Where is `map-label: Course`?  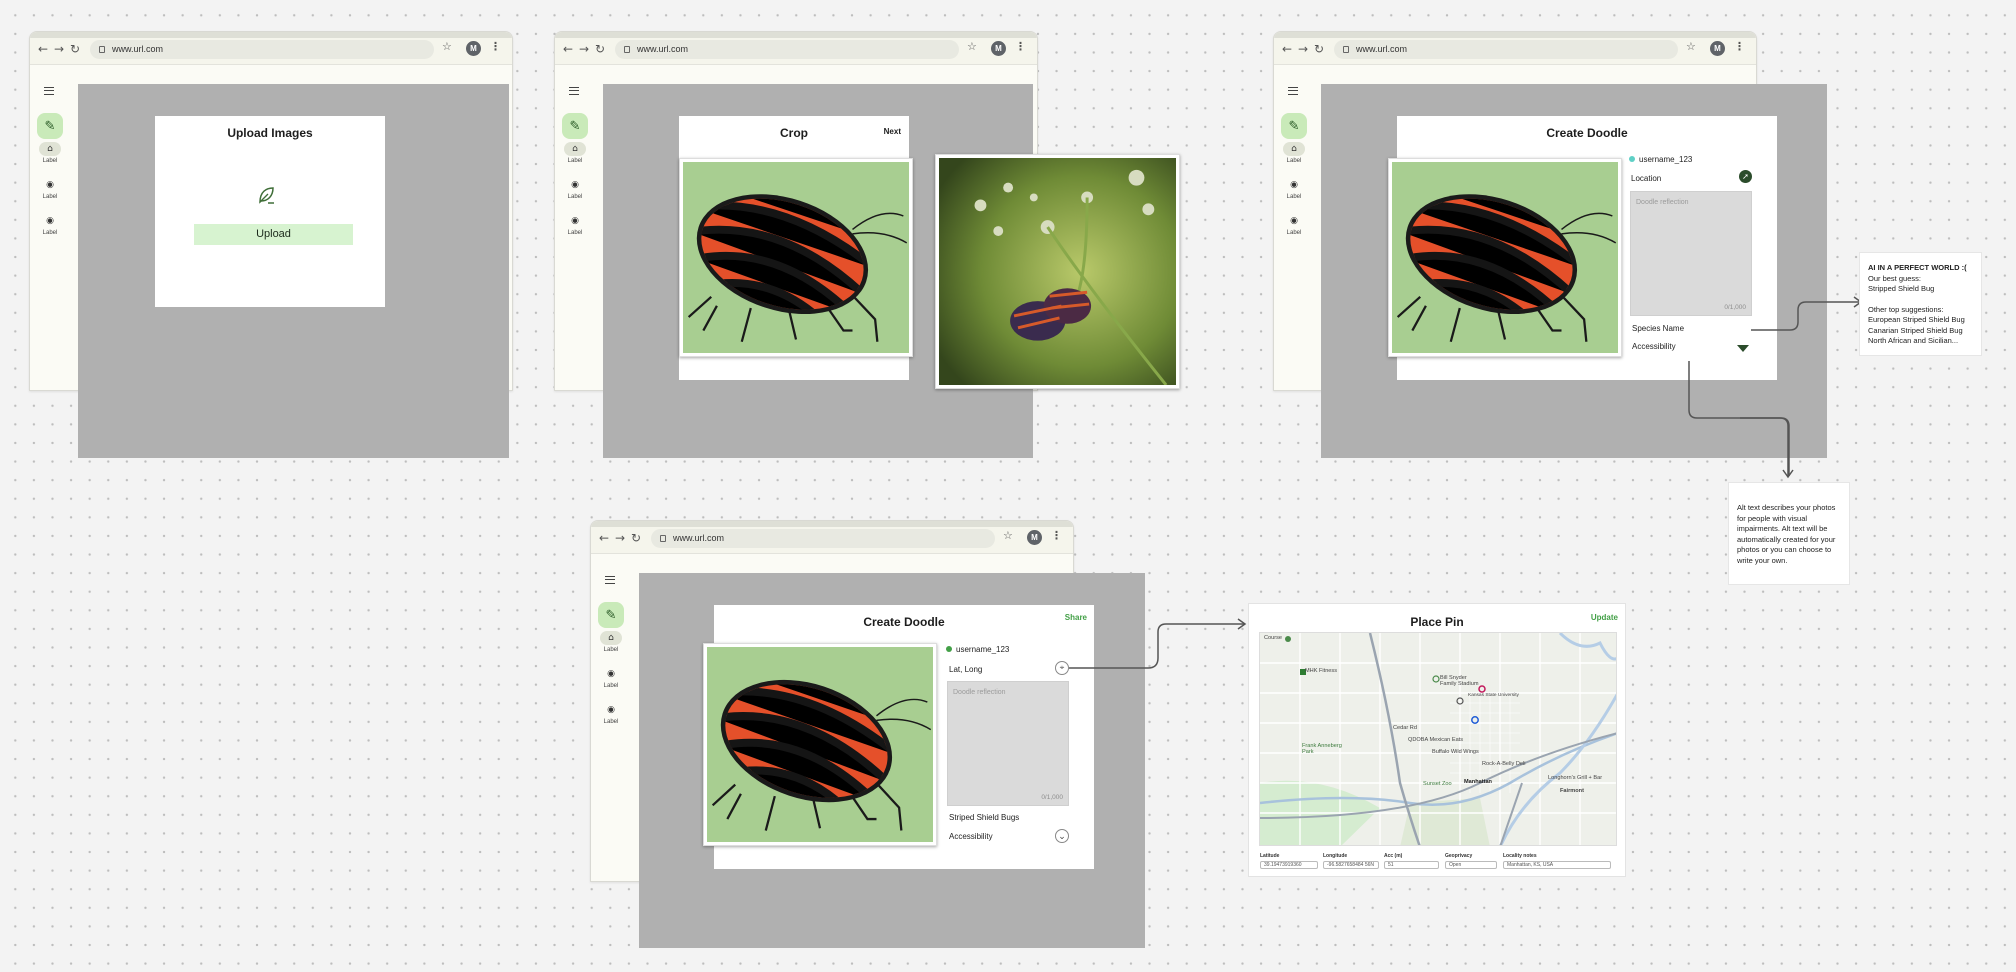
map-label: Course is located at coordinates (1273, 638).